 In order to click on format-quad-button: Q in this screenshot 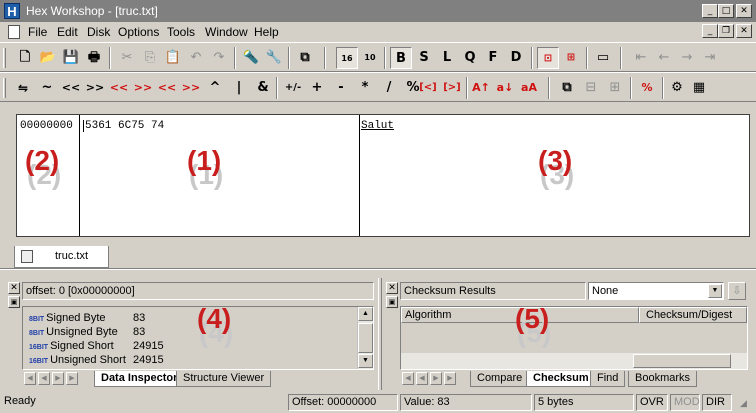, I will do `click(470, 58)`.